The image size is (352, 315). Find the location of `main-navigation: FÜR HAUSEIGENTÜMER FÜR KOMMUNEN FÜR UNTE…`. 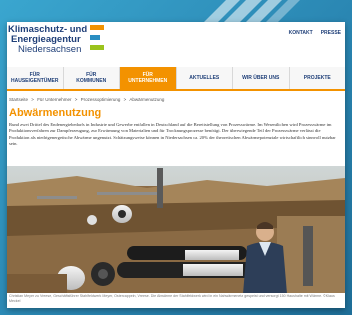

main-navigation: FÜR HAUSEIGENTÜMER FÜR KOMMUNEN FÜR UNTE… is located at coordinates (176, 79).